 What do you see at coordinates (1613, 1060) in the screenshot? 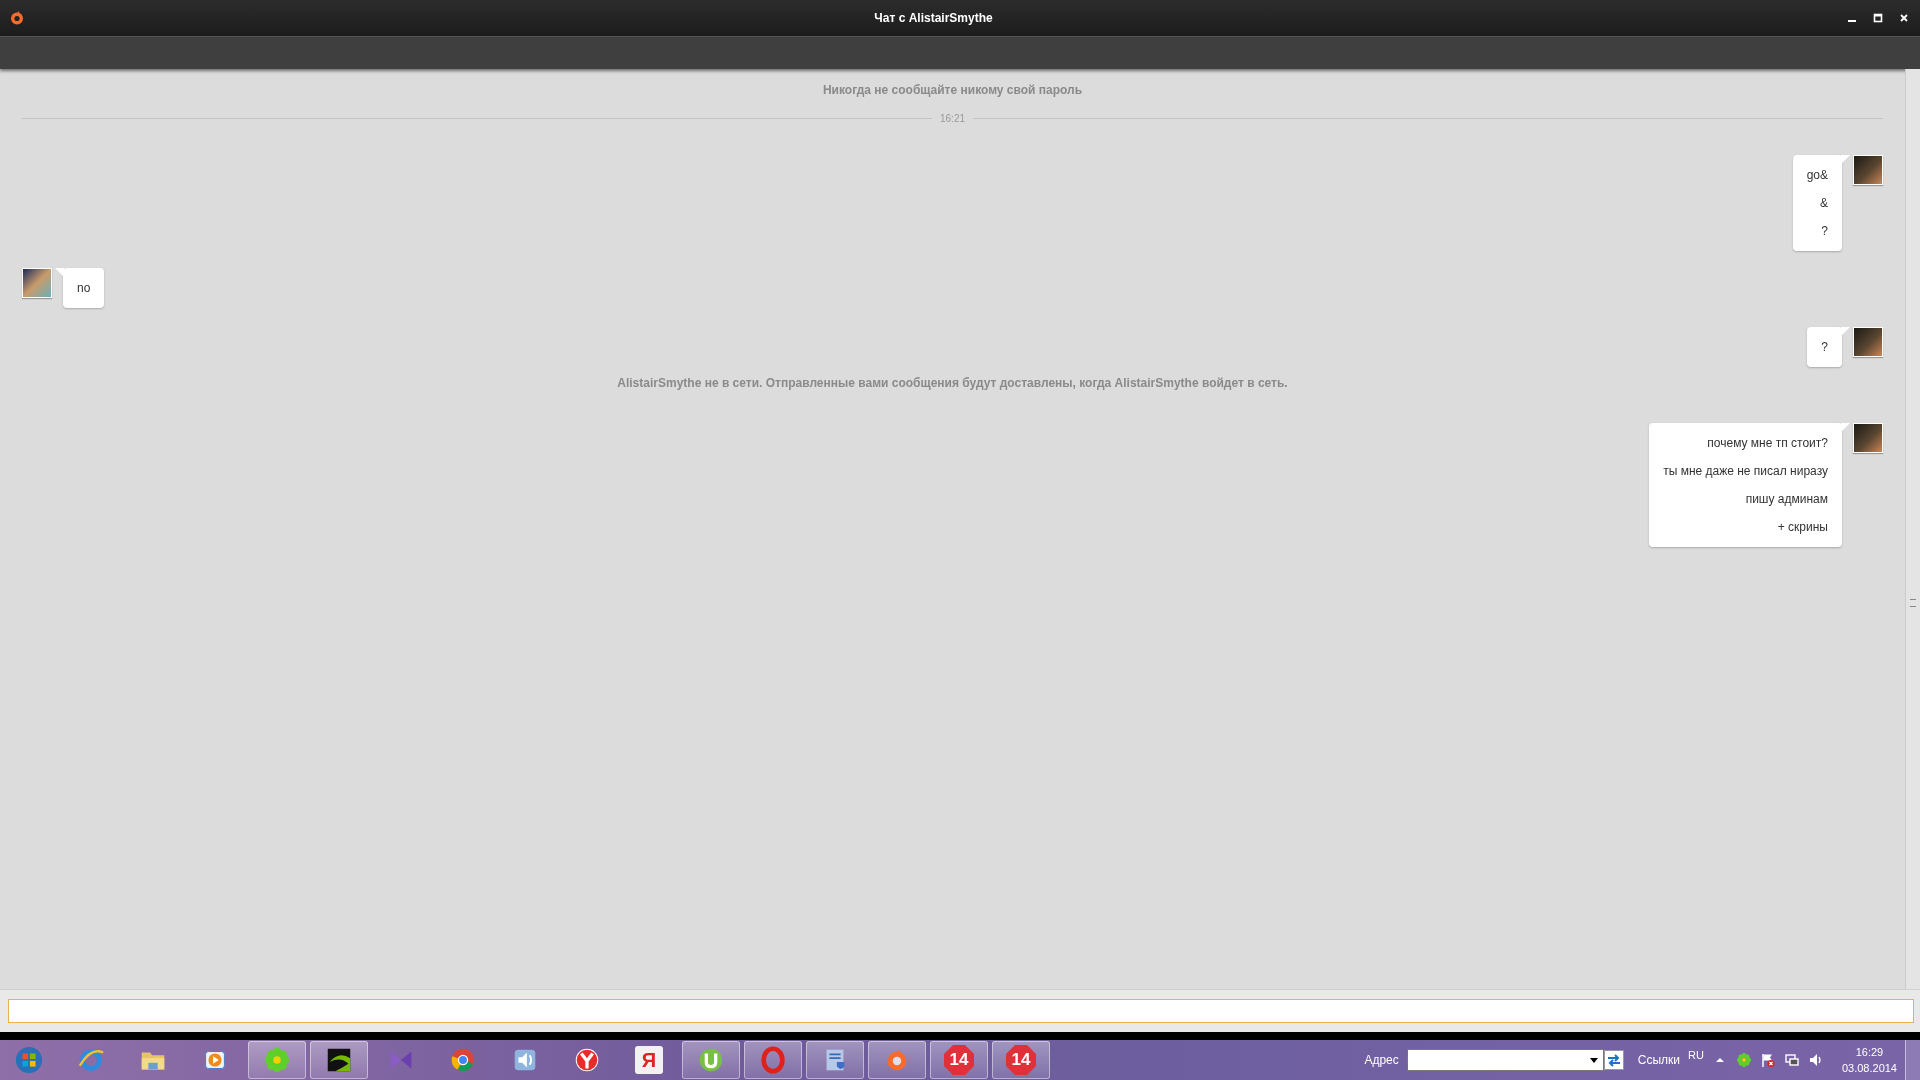
I see `go-arrows-icon` at bounding box center [1613, 1060].